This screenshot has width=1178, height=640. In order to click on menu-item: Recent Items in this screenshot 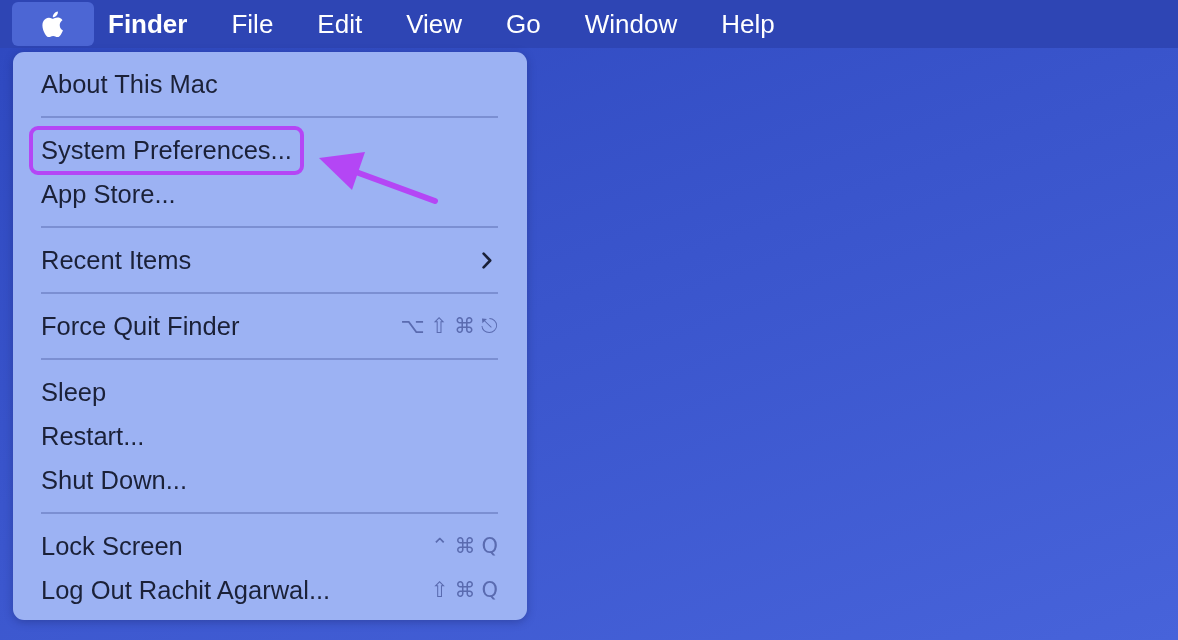, I will do `click(116, 260)`.